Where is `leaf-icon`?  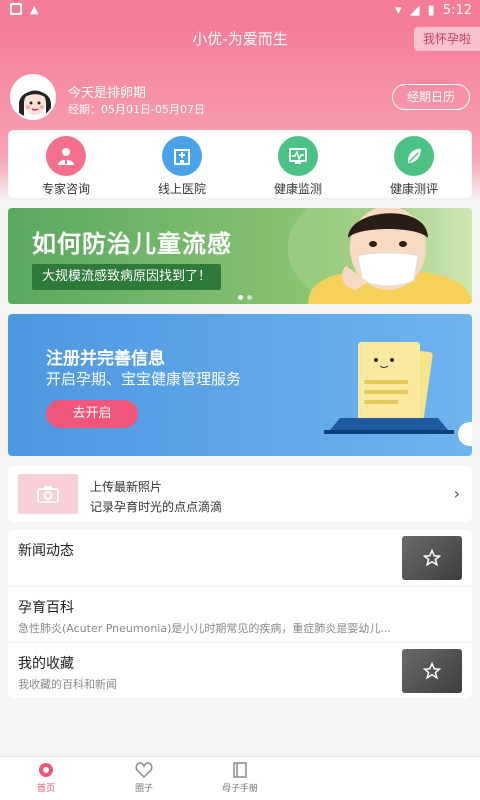
leaf-icon is located at coordinates (414, 156).